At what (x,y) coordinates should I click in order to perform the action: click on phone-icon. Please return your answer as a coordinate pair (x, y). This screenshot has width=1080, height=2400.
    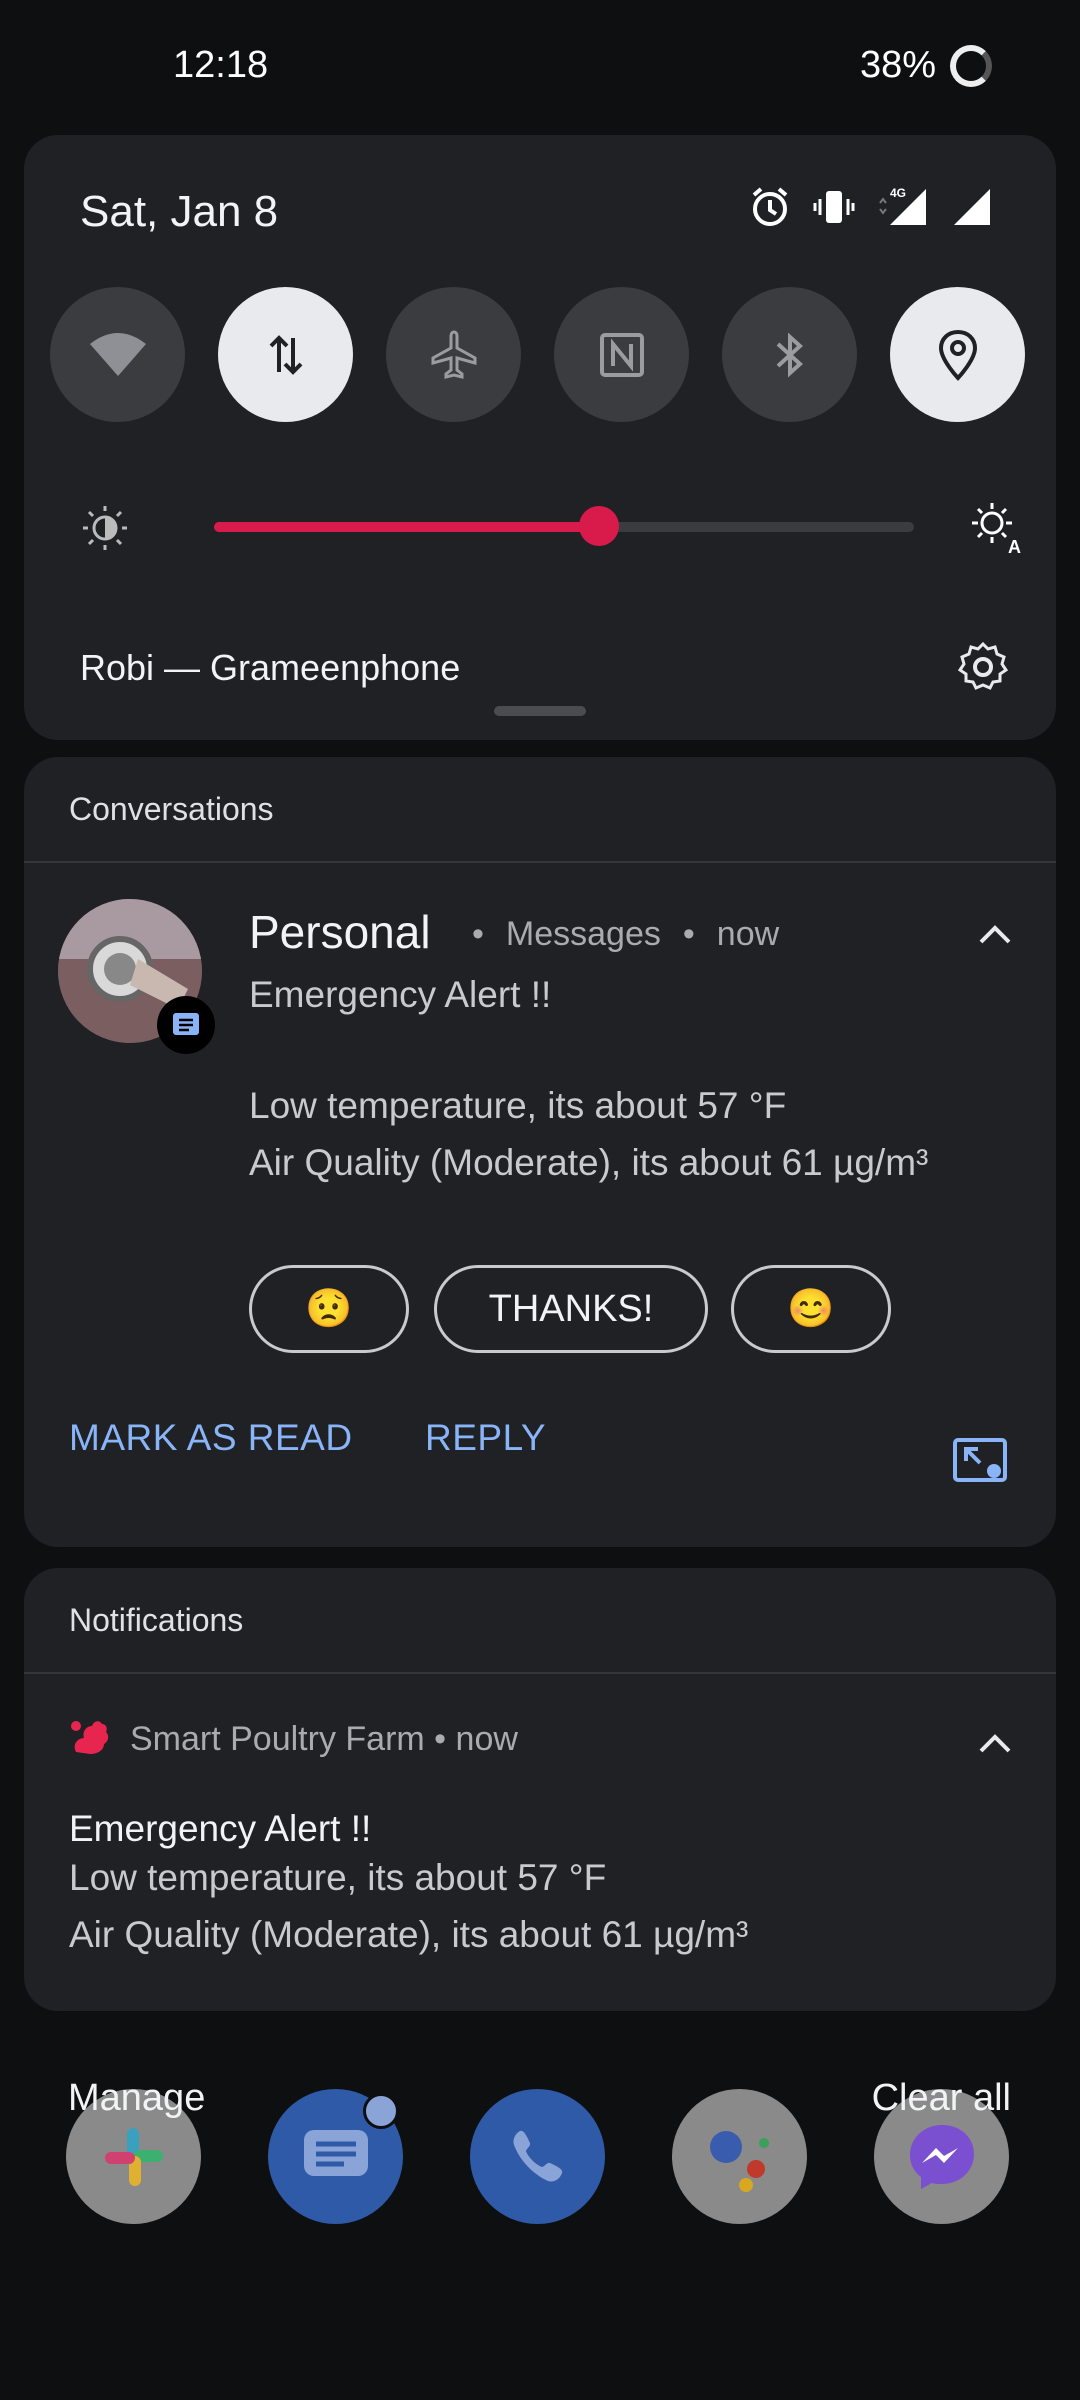
    Looking at the image, I should click on (537, 2156).